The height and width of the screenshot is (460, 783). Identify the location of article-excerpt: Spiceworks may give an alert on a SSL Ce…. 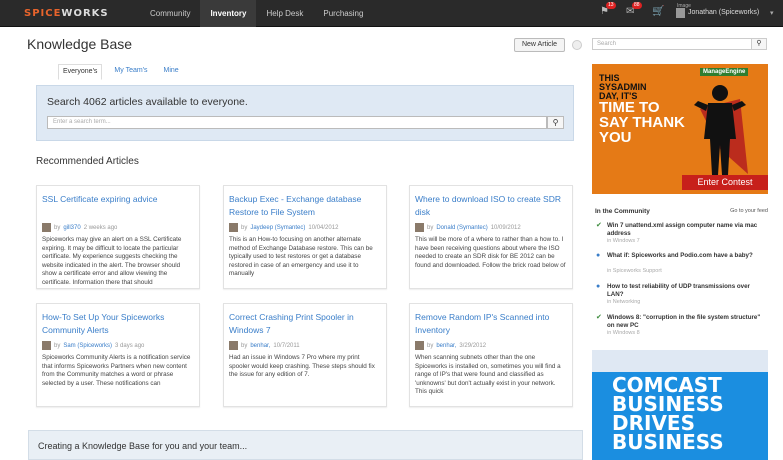
(112, 261).